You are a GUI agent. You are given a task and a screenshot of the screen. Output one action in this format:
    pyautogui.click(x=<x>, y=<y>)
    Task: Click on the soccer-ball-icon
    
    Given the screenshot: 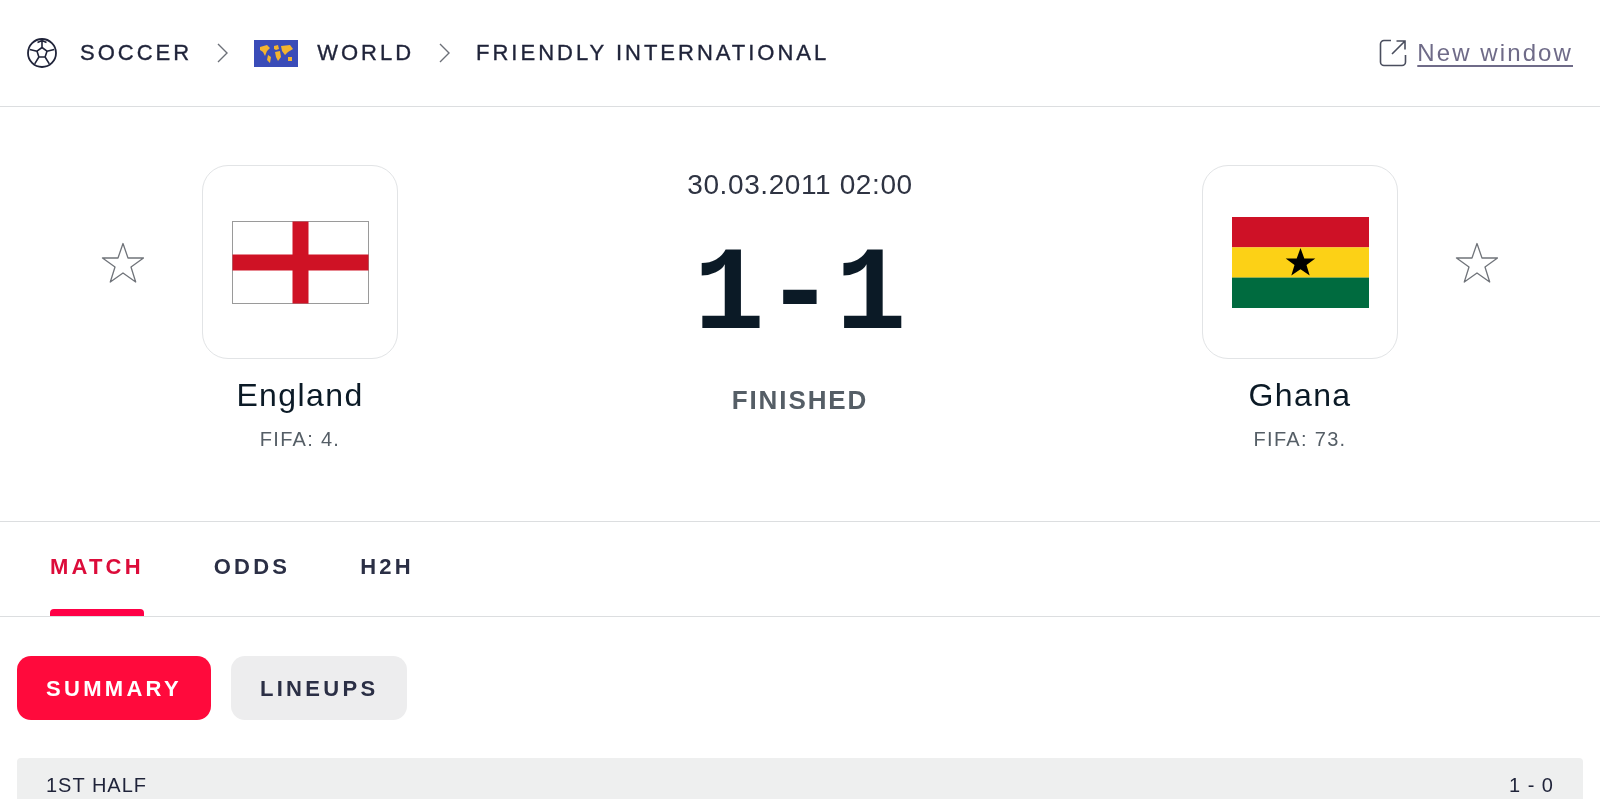 What is the action you would take?
    pyautogui.click(x=42, y=53)
    